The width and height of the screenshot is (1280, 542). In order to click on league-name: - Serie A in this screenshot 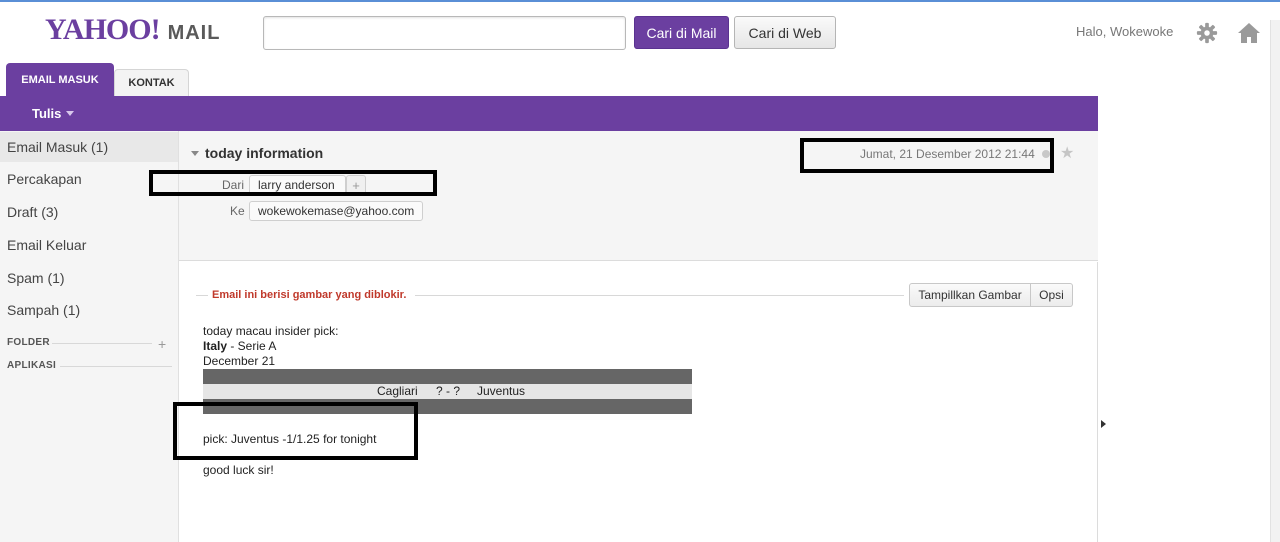, I will do `click(252, 346)`.